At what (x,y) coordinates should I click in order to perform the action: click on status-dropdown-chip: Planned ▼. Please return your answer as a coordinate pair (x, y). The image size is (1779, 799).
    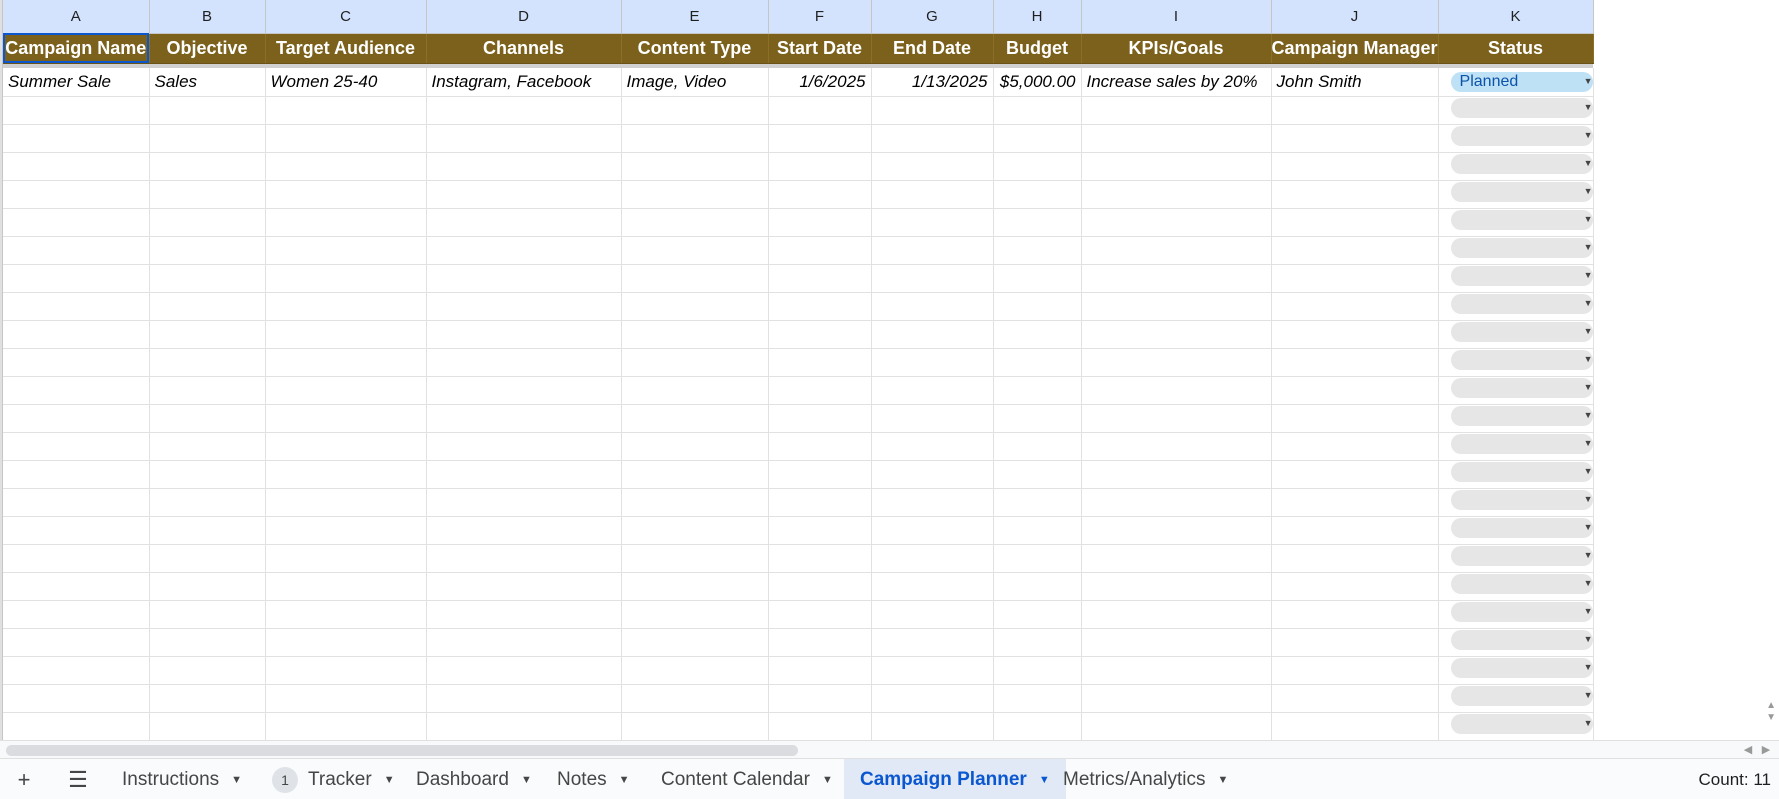
    Looking at the image, I should click on (1521, 82).